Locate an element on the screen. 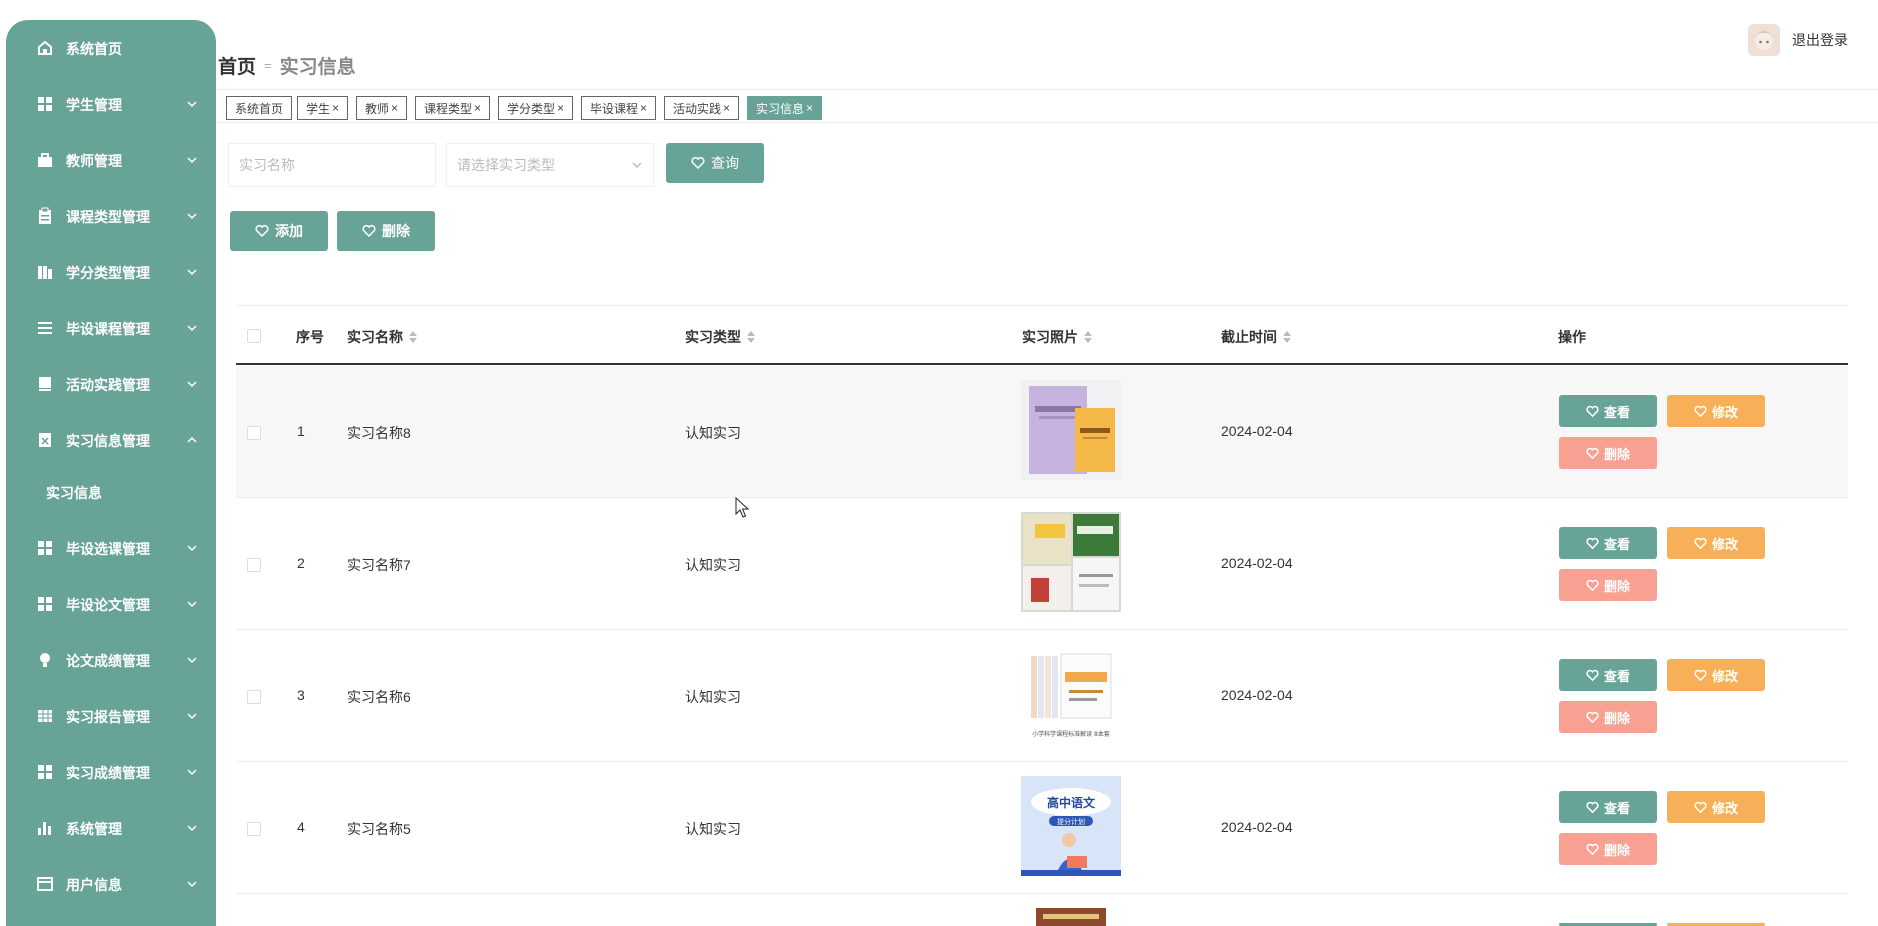 This screenshot has height=926, width=1878. sidebar-item-course-types: 课程类型管理 is located at coordinates (111, 216).